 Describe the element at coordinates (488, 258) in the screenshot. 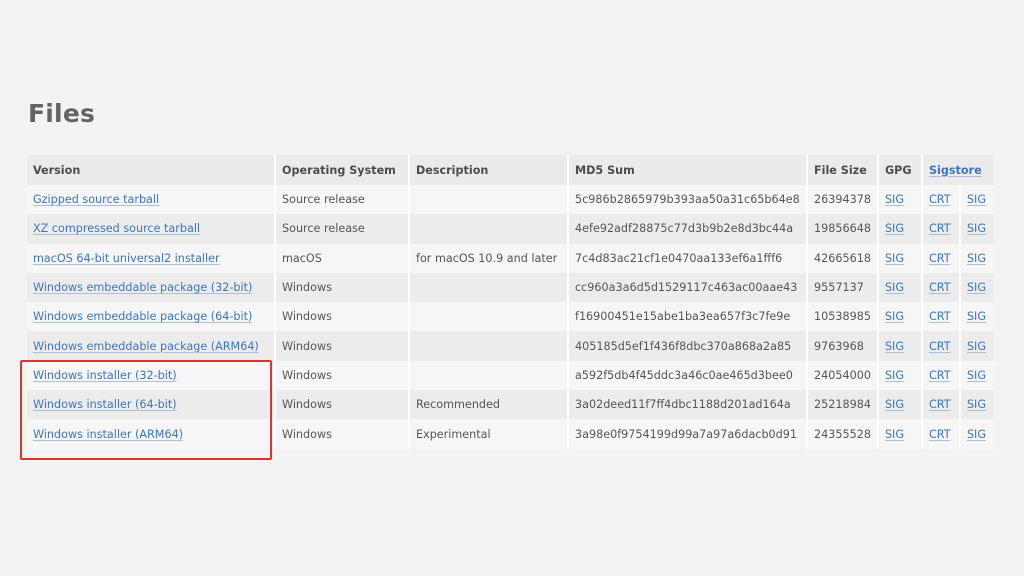

I see `description-cell: for macOS 10.9 and later` at that location.